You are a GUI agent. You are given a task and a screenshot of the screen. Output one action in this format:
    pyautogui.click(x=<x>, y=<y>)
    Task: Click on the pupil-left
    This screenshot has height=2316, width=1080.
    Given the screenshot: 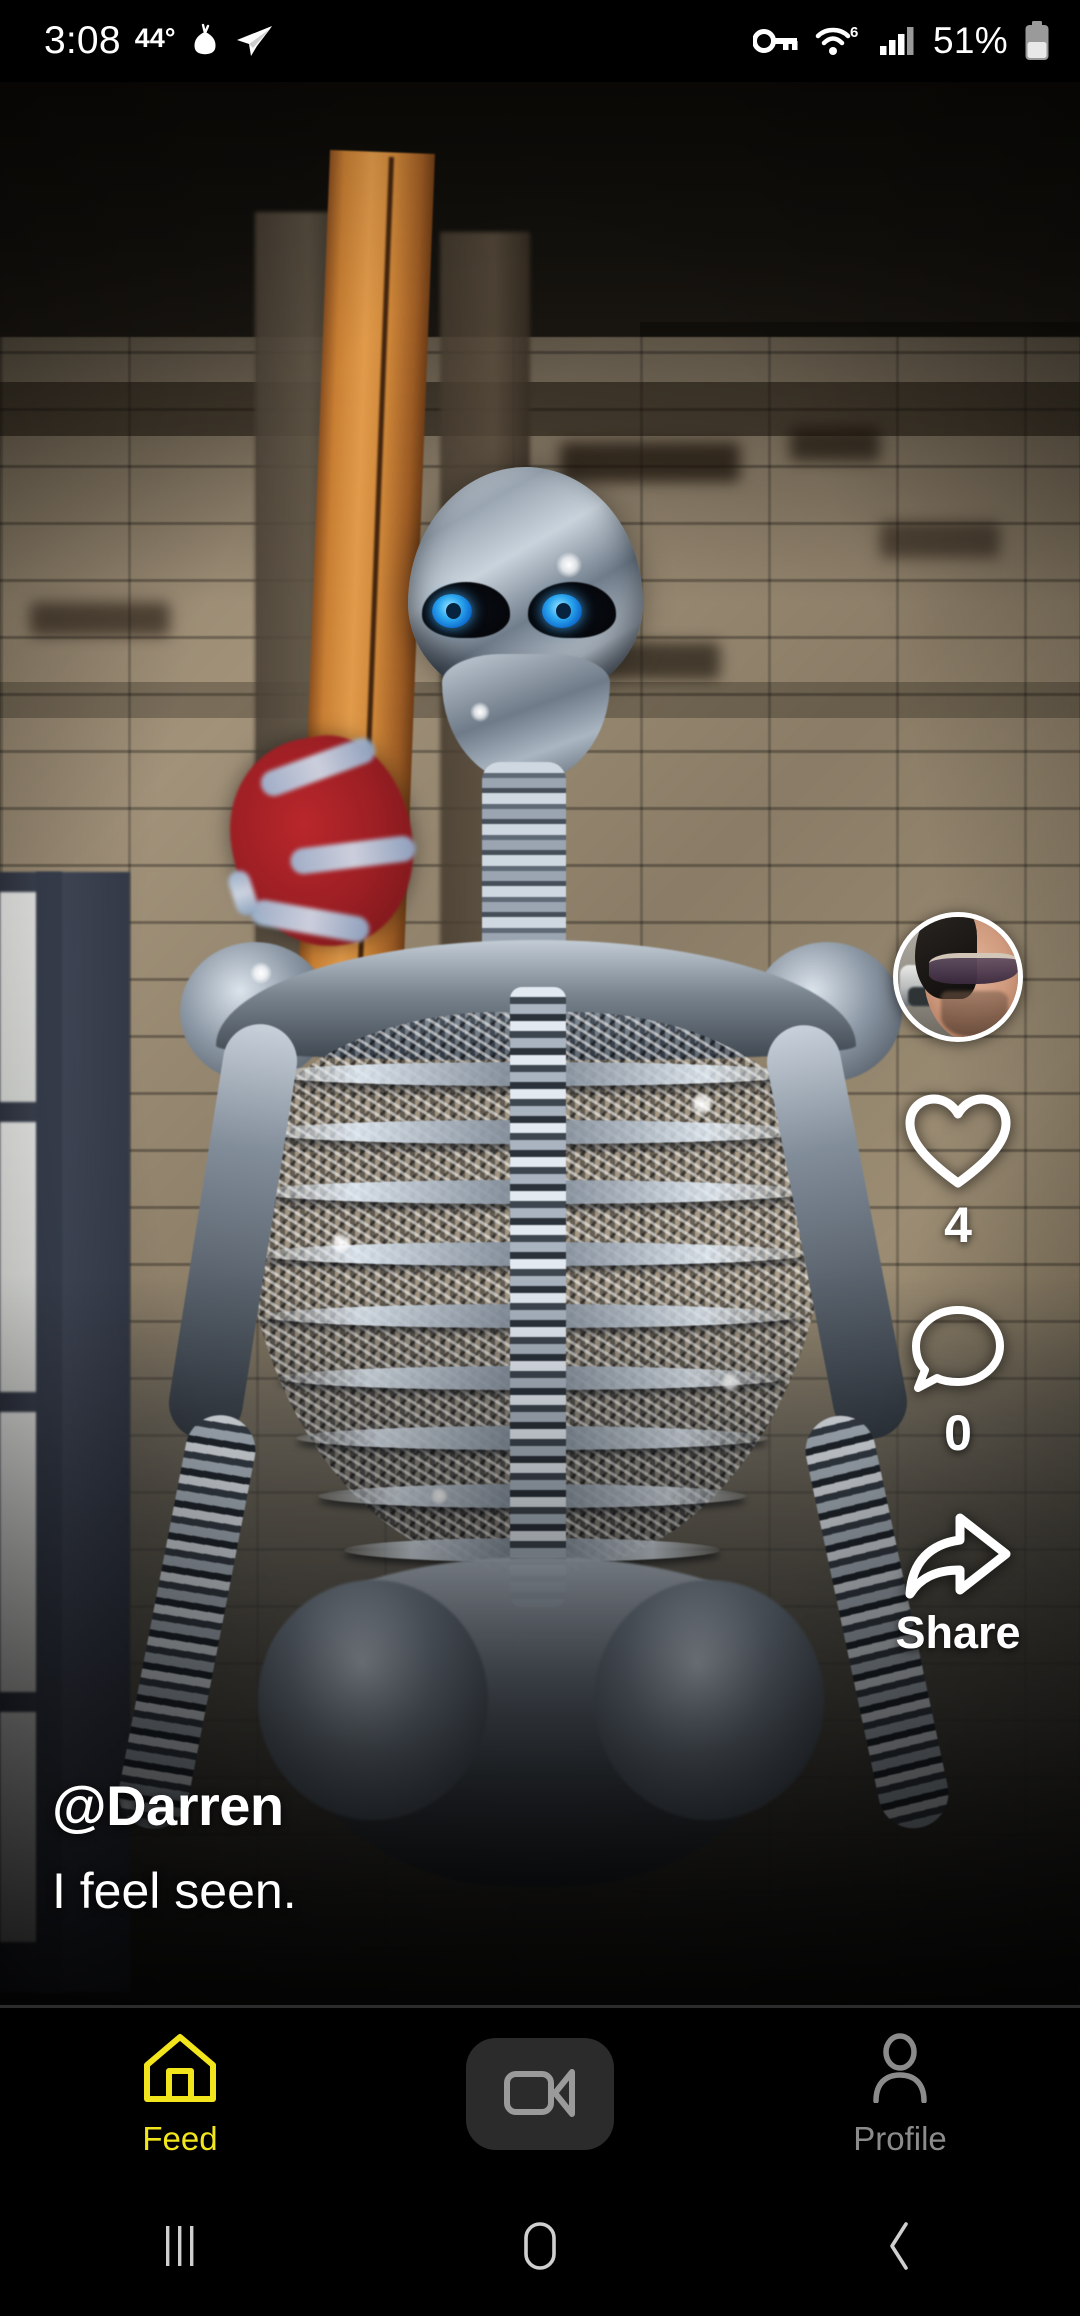 What is the action you would take?
    pyautogui.click(x=453, y=611)
    